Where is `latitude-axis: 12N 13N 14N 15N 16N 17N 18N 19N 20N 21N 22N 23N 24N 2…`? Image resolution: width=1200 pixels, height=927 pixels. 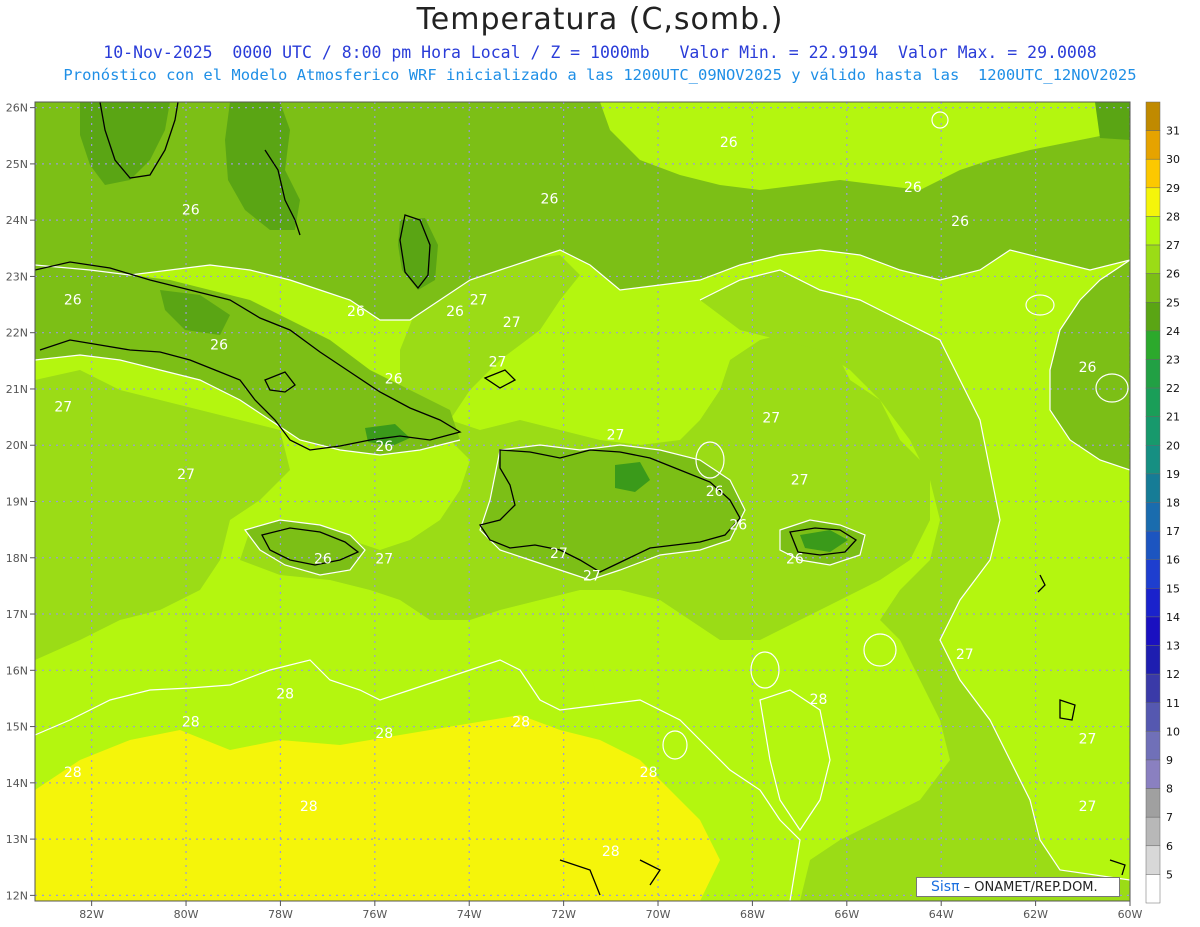
latitude-axis: 12N 13N 14N 15N 16N 17N 18N 19N 20N 21N 22N 23N 24N 2… is located at coordinates (20, 502).